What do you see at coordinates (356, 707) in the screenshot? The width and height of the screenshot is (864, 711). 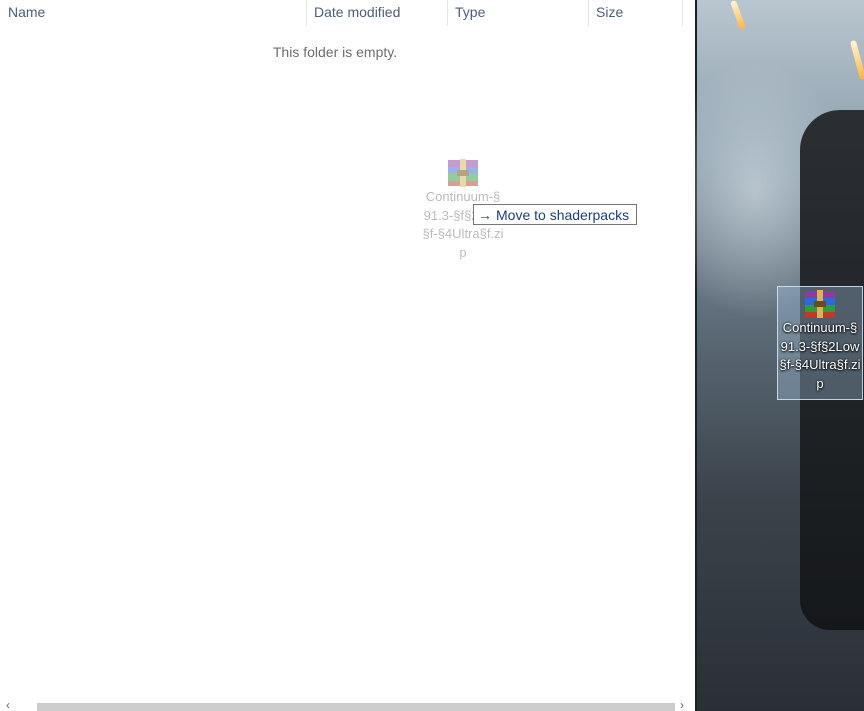 I see `scrollbar-thumb` at bounding box center [356, 707].